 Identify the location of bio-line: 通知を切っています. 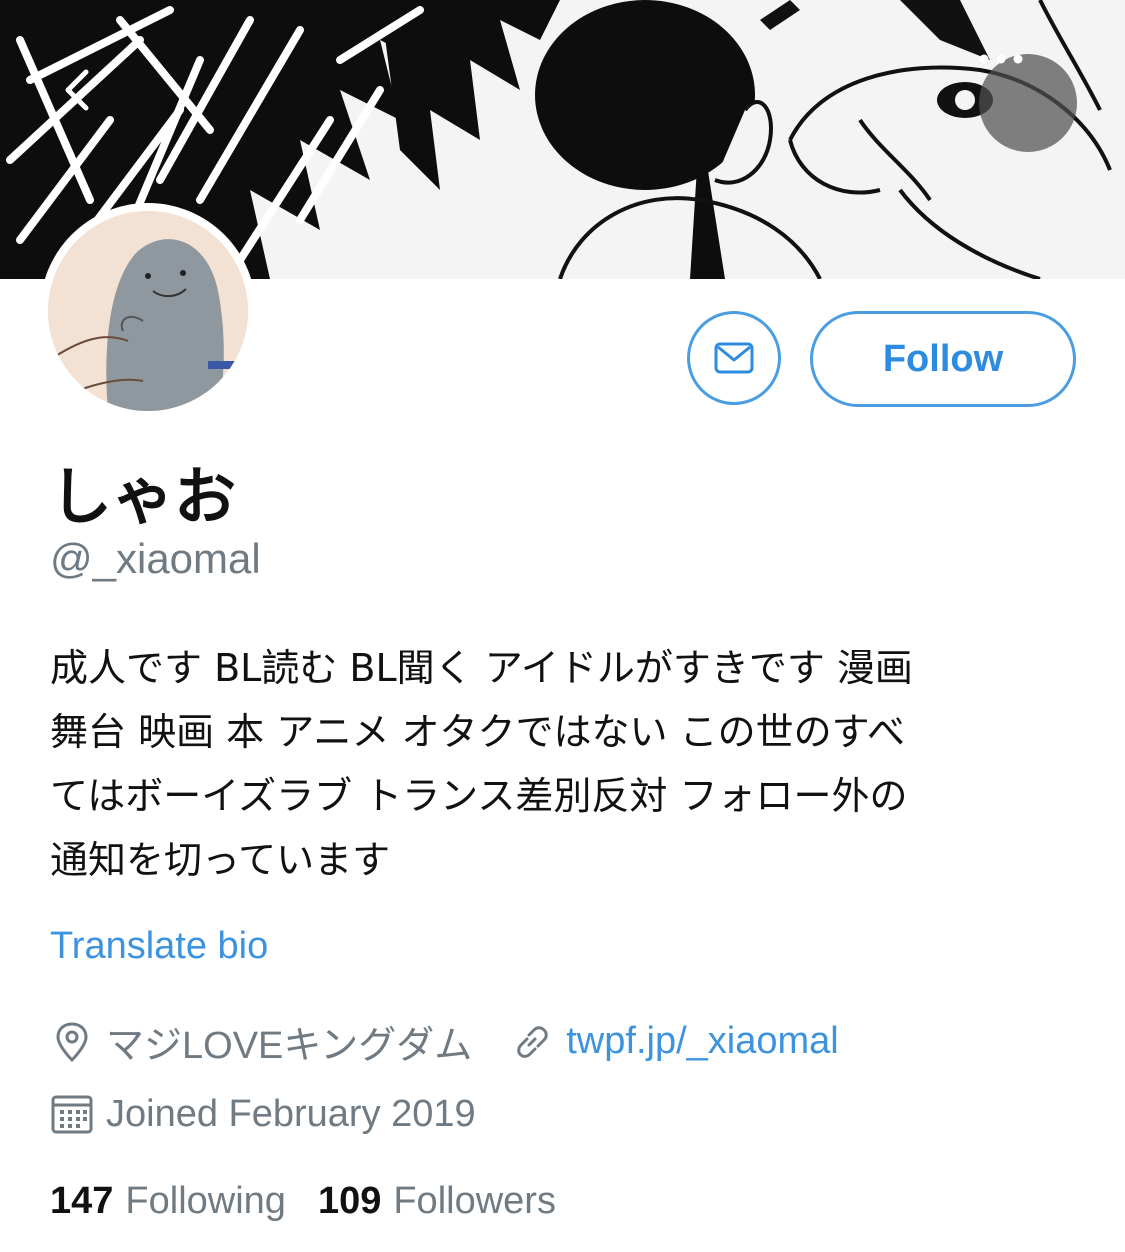
(220, 860).